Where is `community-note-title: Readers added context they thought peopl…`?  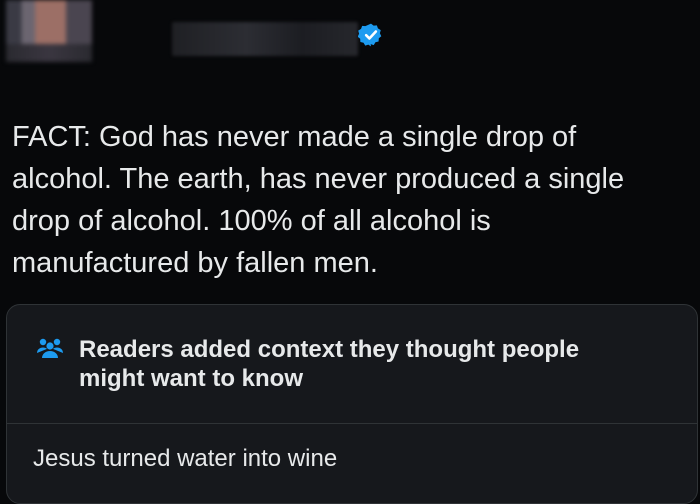 community-note-title: Readers added context they thought peopl… is located at coordinates (329, 364).